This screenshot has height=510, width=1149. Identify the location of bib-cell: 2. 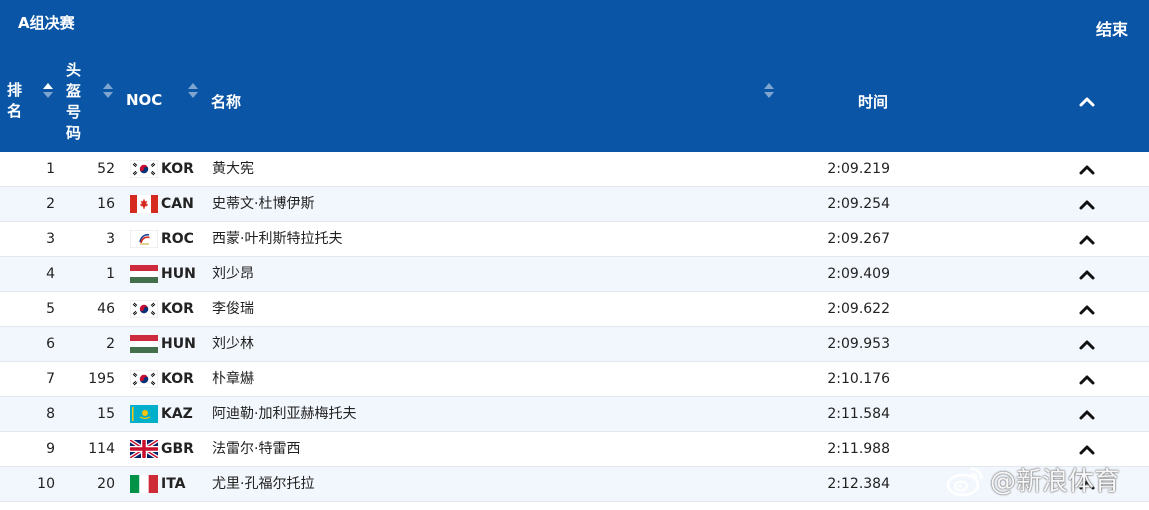
(110, 344).